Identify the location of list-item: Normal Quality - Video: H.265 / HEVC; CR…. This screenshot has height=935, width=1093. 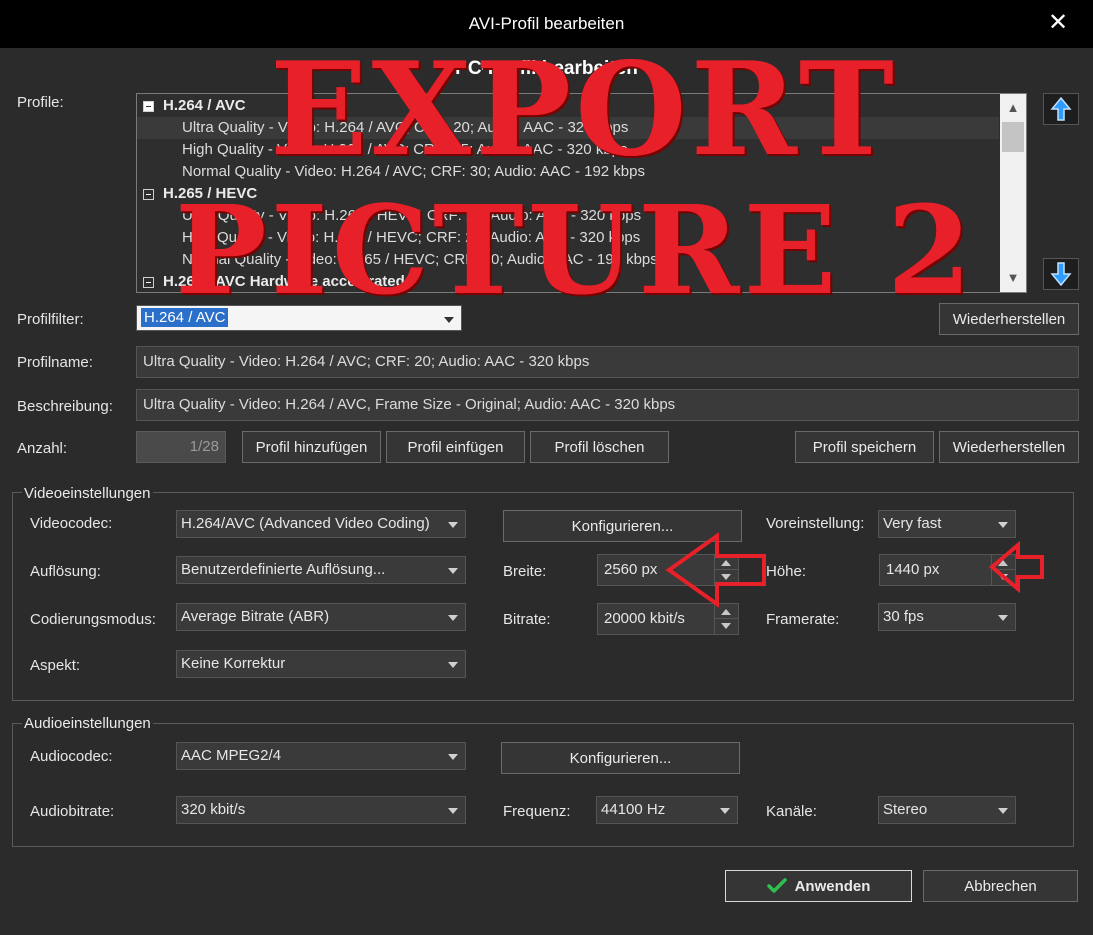
(568, 260).